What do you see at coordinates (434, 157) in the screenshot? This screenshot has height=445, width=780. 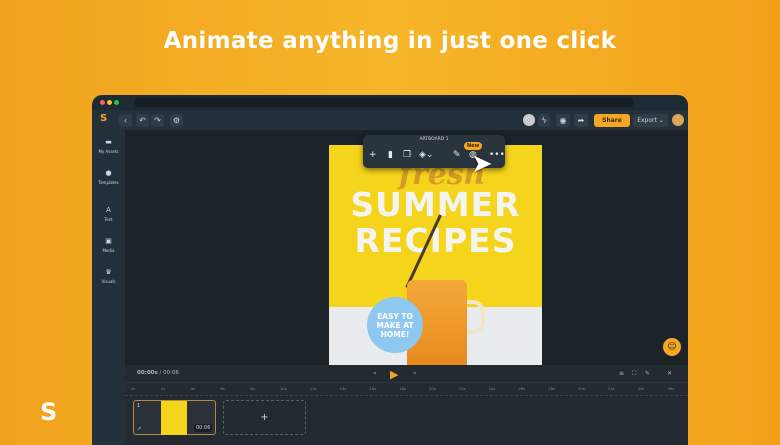 I see `floating-toolbar: ARTBOARD 1 + ▮ ❐ ◈⌄ ✎ ◍ ••• New ➤` at bounding box center [434, 157].